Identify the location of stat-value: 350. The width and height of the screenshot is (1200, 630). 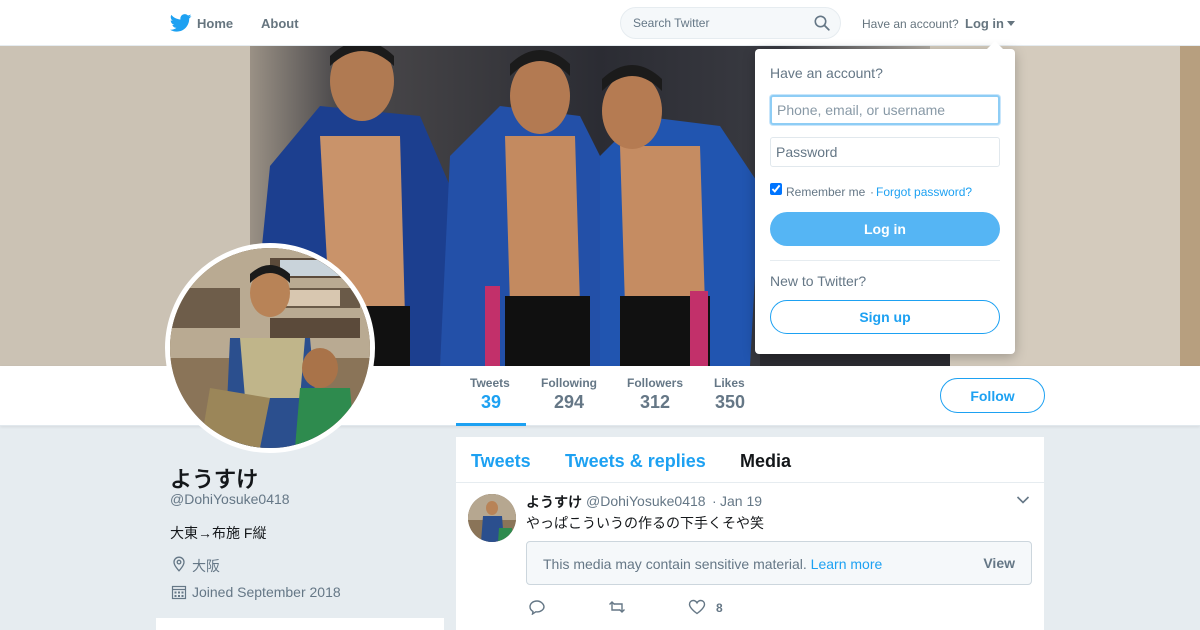
(730, 402).